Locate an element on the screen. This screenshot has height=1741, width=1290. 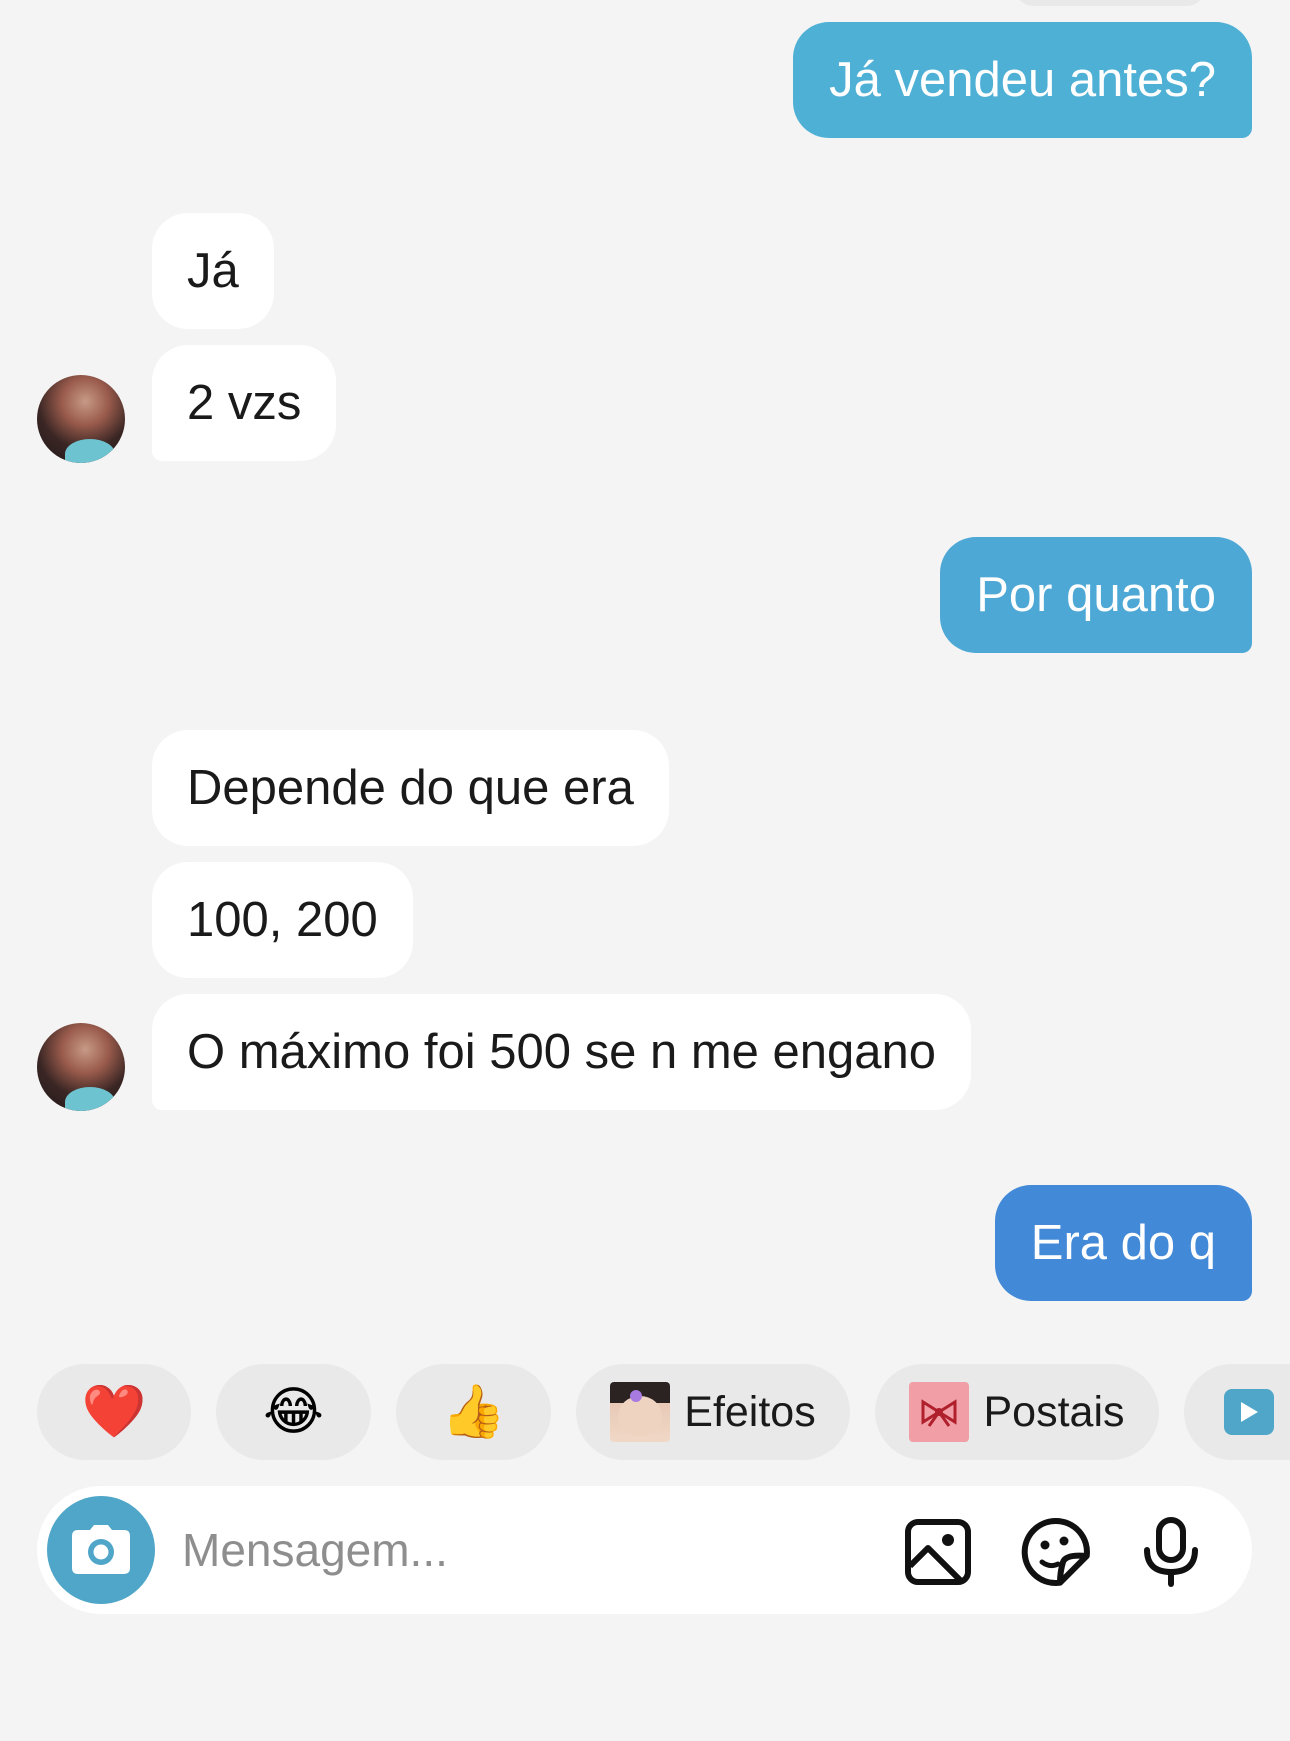
more-effects-chip is located at coordinates (1237, 1412).